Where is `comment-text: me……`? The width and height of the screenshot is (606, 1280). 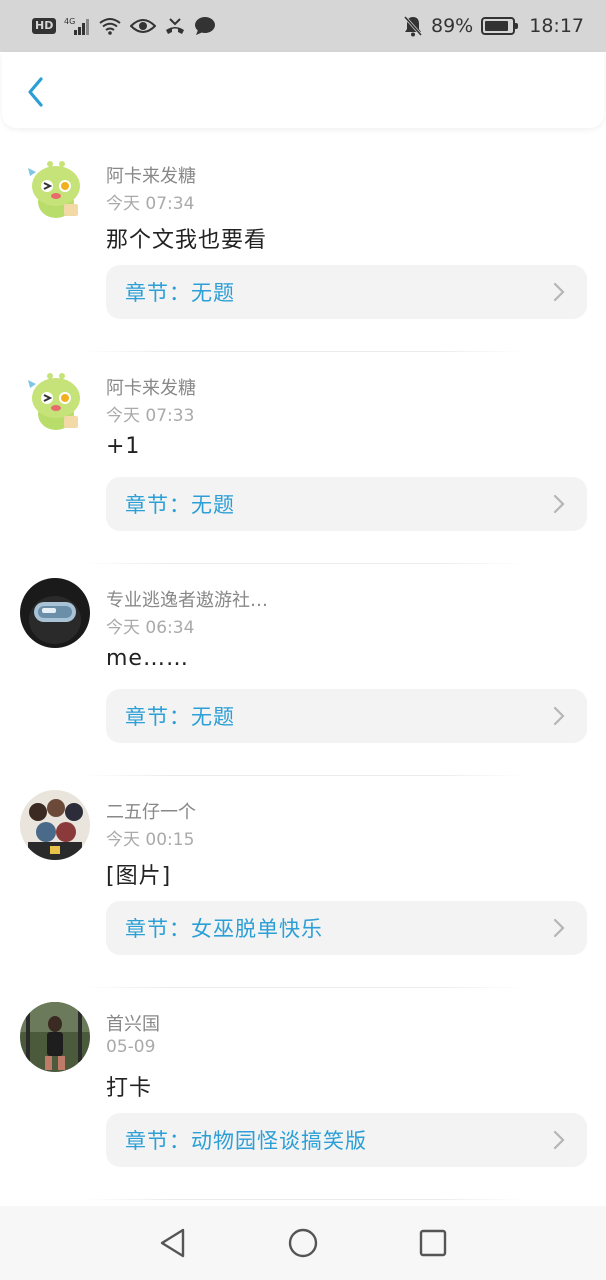
comment-text: me…… is located at coordinates (147, 658).